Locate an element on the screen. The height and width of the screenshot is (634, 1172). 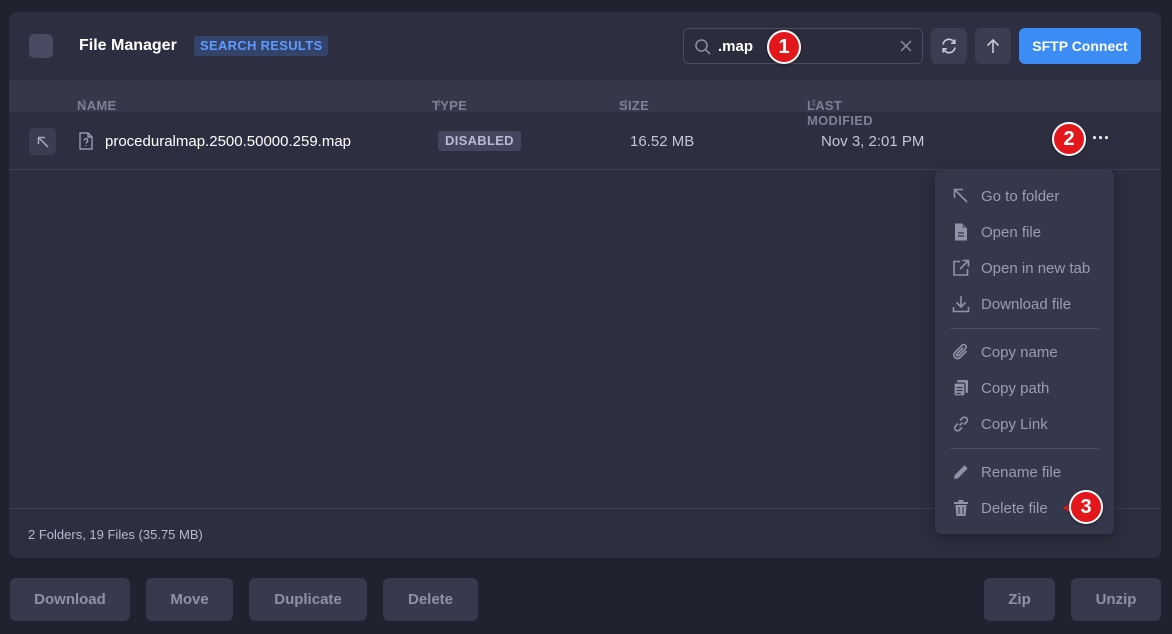
clipboard-icon is located at coordinates (960, 388).